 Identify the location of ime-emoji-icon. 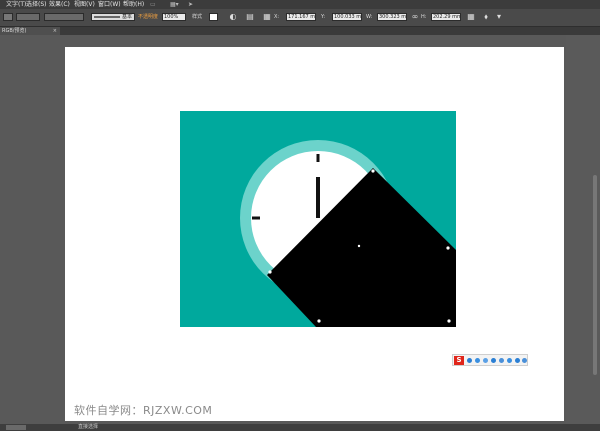
(493, 360).